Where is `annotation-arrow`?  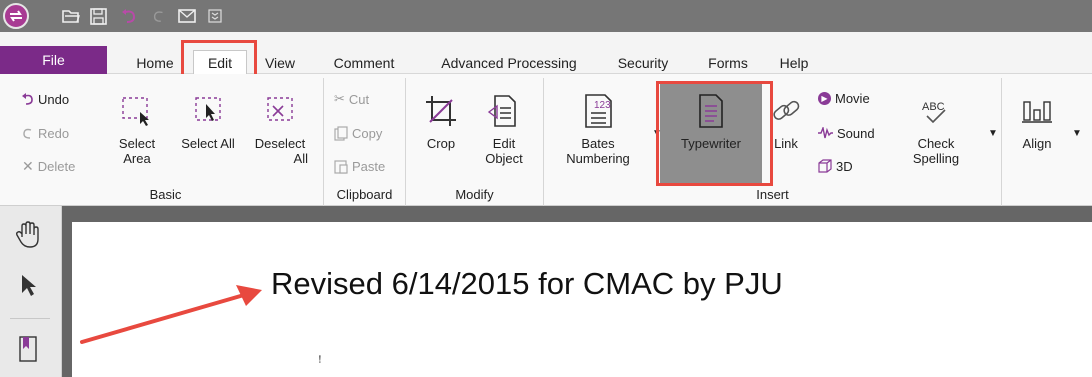 annotation-arrow is located at coordinates (171, 314).